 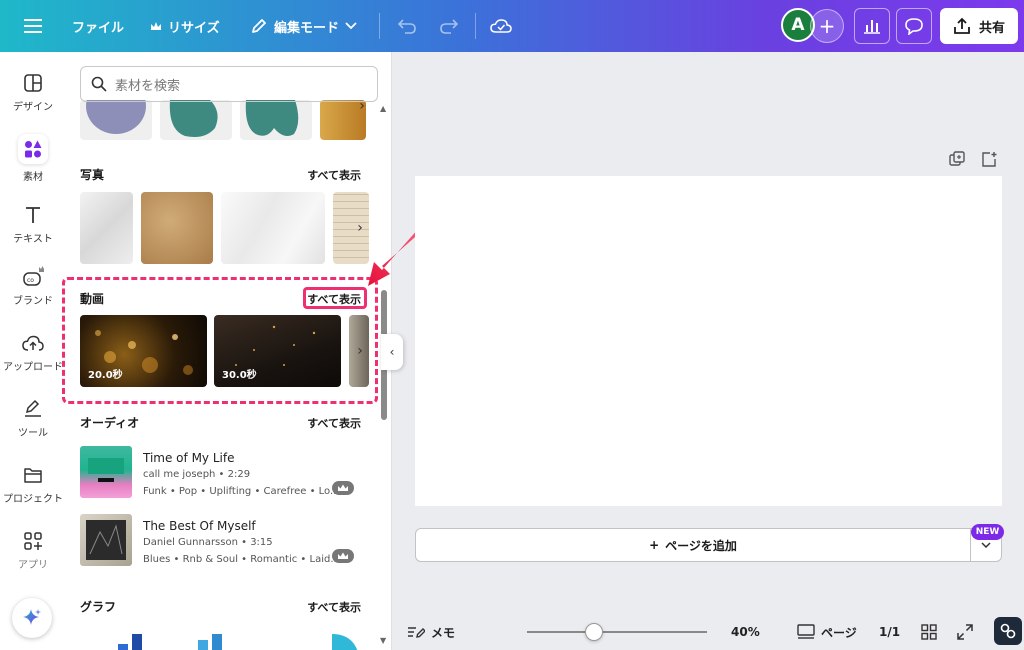 What do you see at coordinates (110, 423) in the screenshot?
I see `section-title-audio: オーディオ` at bounding box center [110, 423].